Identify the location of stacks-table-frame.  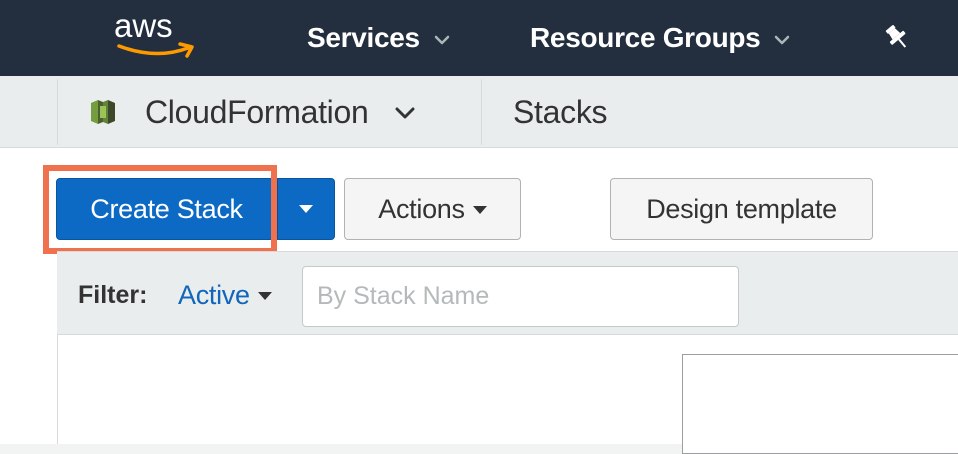
(820, 404).